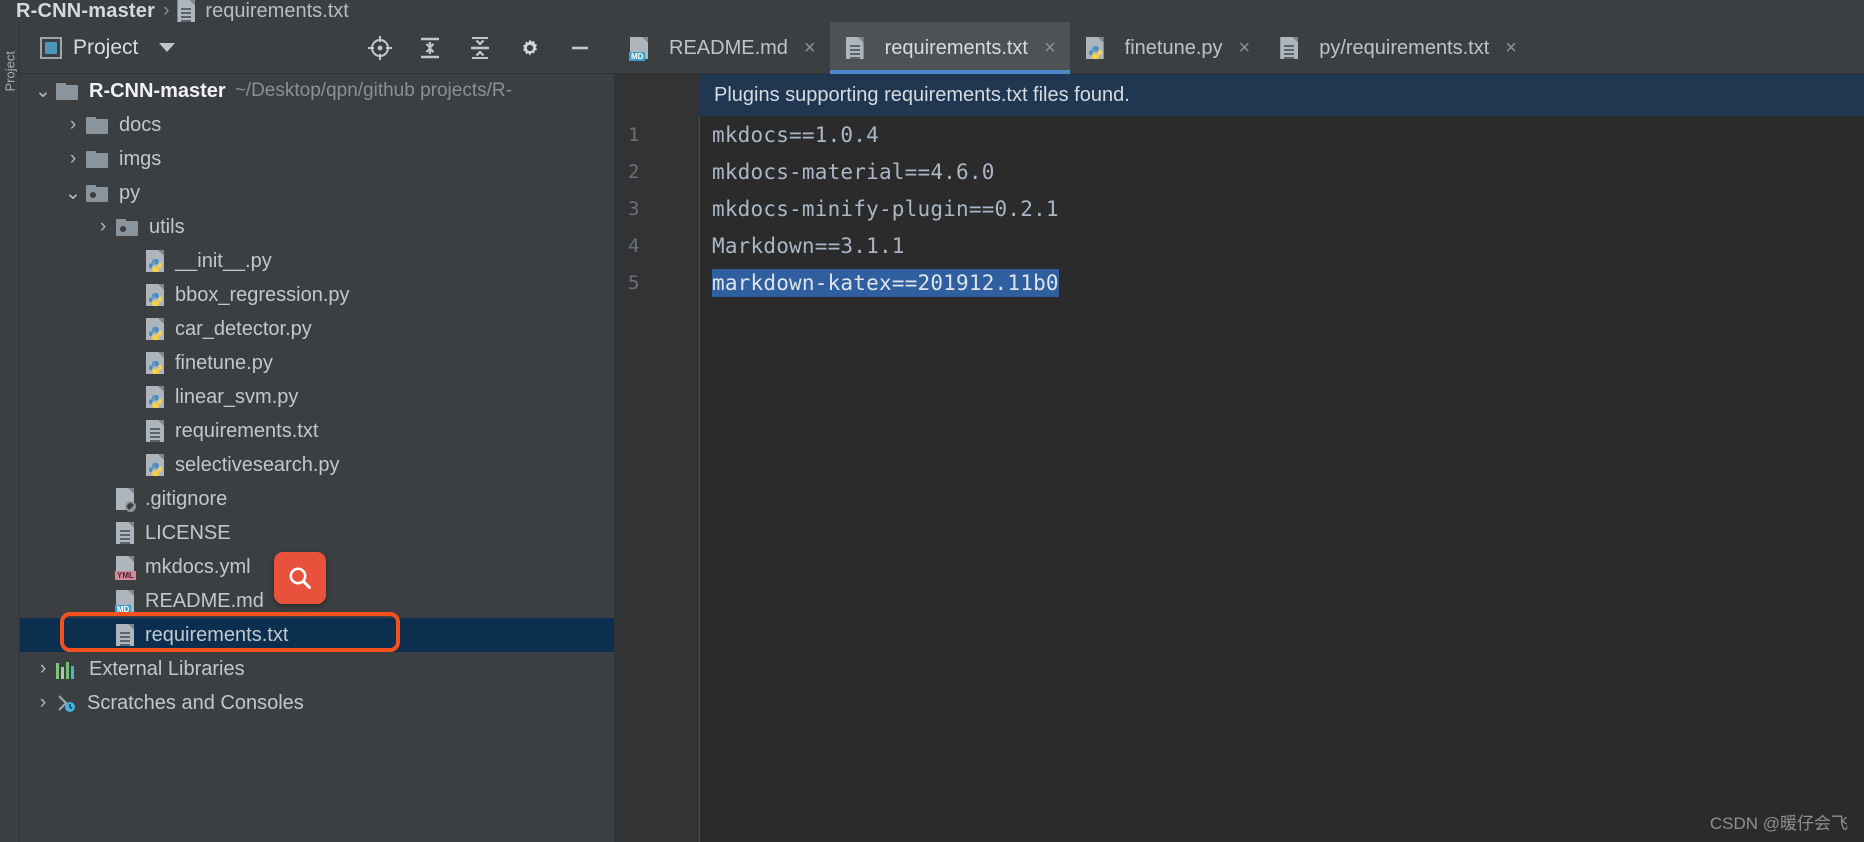 This screenshot has height=842, width=1864. I want to click on editor-tab-readme-md: MD README.md ×, so click(722, 48).